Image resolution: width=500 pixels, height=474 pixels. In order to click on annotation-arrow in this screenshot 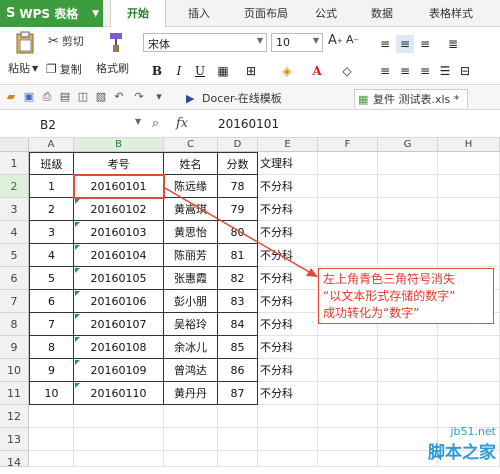, I will do `click(241, 232)`.